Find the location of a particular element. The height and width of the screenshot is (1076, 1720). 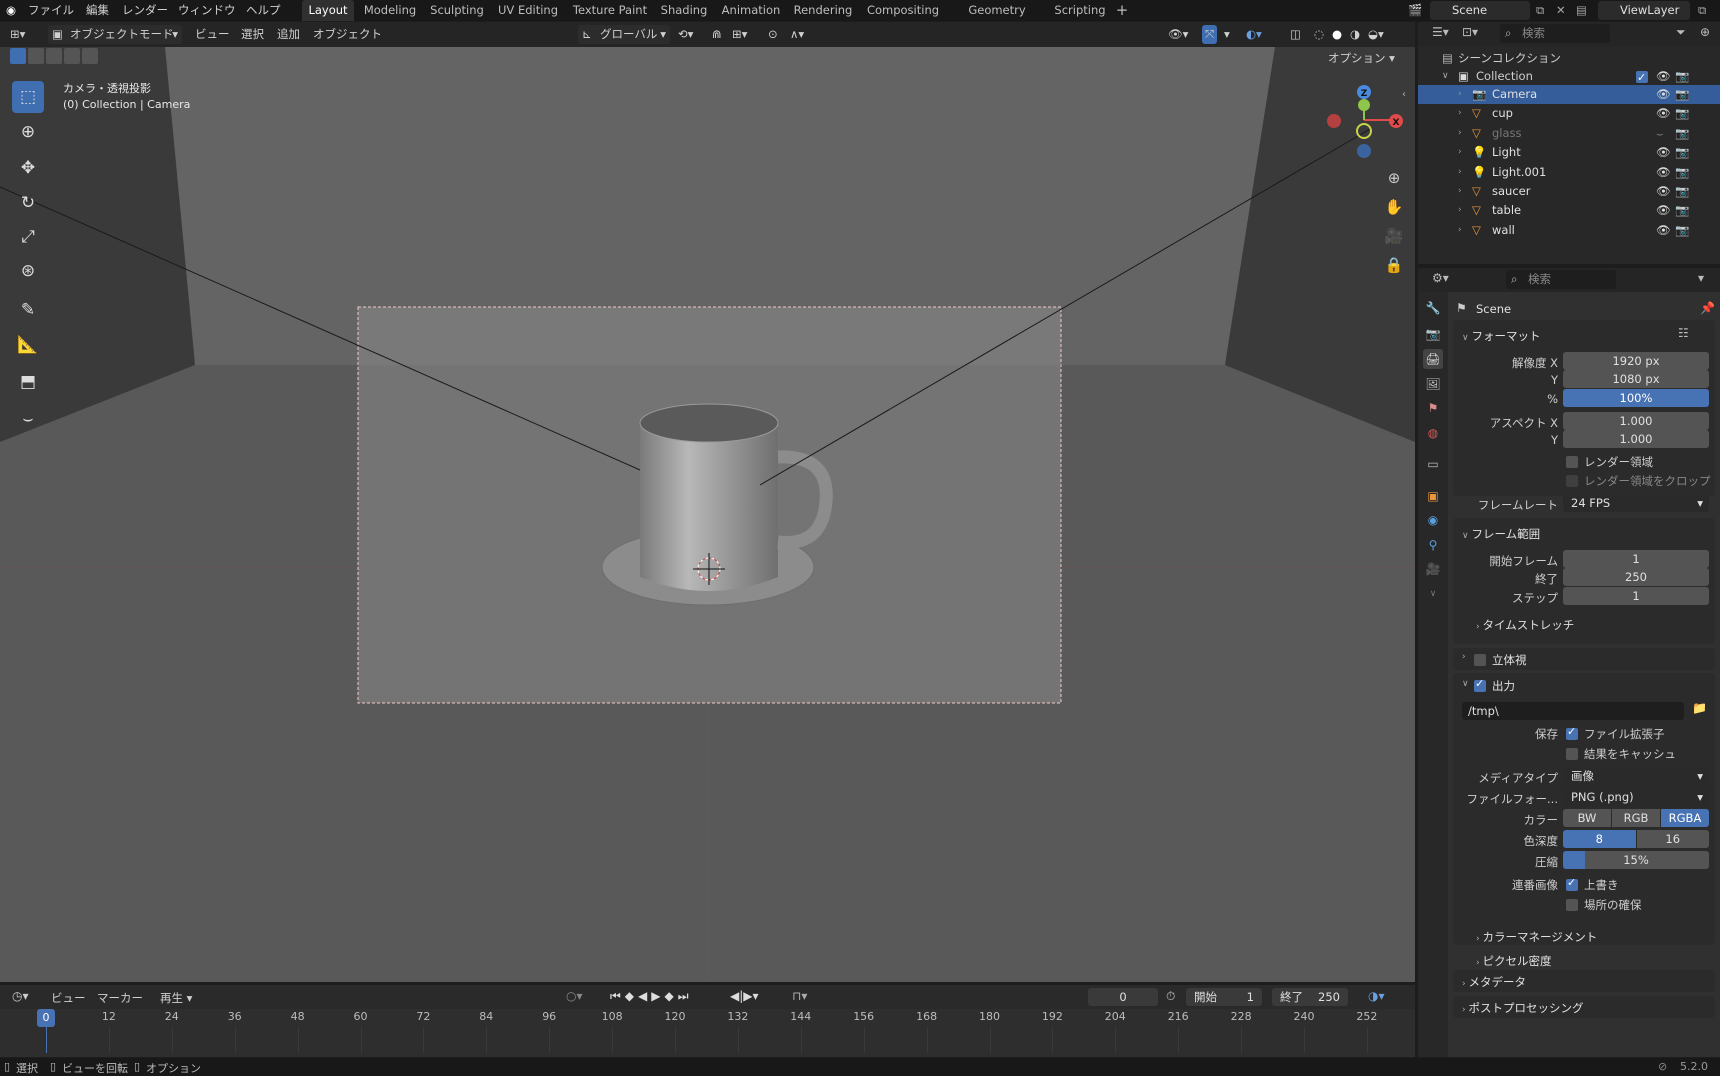

constraints-tab-icon: ⚲ is located at coordinates (1433, 545).